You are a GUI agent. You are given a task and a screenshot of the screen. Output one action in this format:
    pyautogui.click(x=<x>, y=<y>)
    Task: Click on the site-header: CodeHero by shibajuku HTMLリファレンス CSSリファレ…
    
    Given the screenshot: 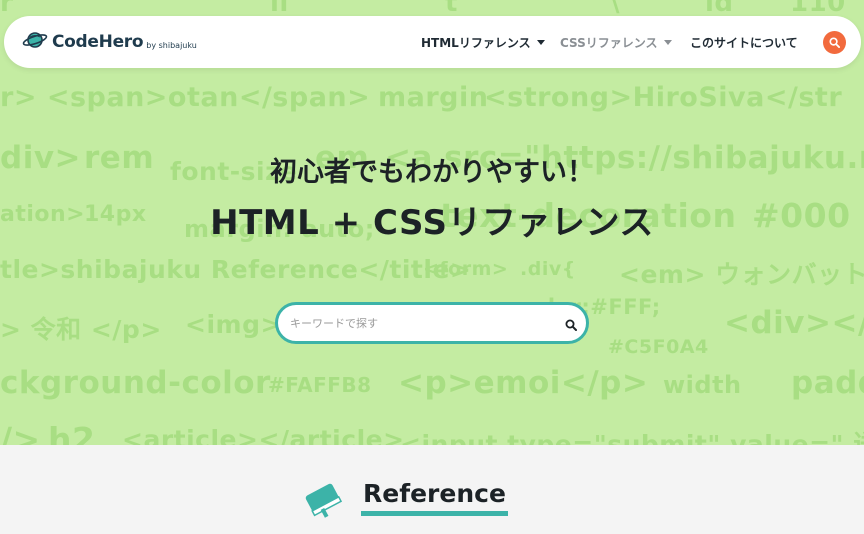 What is the action you would take?
    pyautogui.click(x=432, y=42)
    